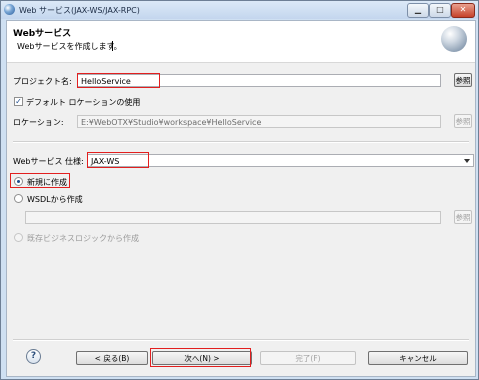 This screenshot has width=479, height=380. Describe the element at coordinates (241, 42) in the screenshot. I see `wizard-header: Webサービス Webサービスを作成します。` at that location.